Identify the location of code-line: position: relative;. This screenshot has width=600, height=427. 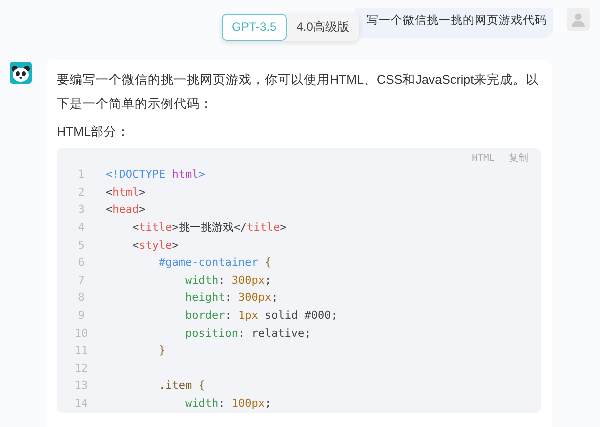
(248, 334).